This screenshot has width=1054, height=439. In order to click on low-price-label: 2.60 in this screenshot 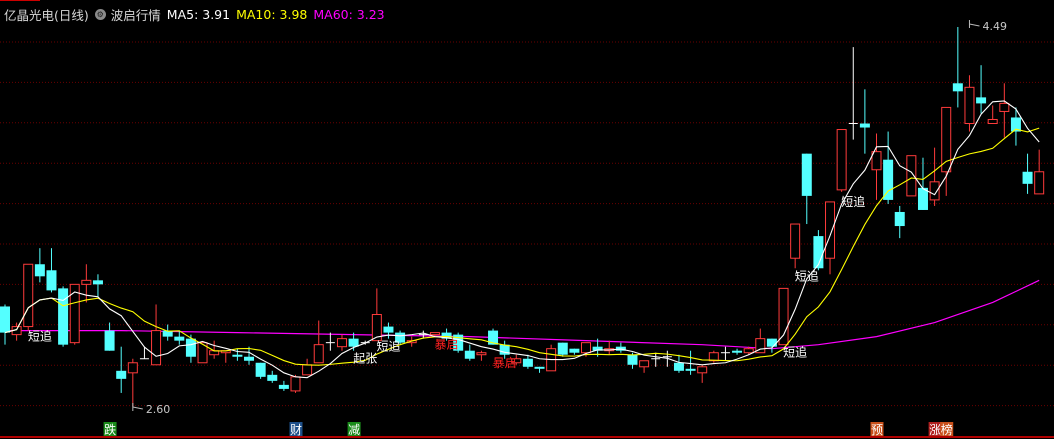, I will do `click(158, 409)`.